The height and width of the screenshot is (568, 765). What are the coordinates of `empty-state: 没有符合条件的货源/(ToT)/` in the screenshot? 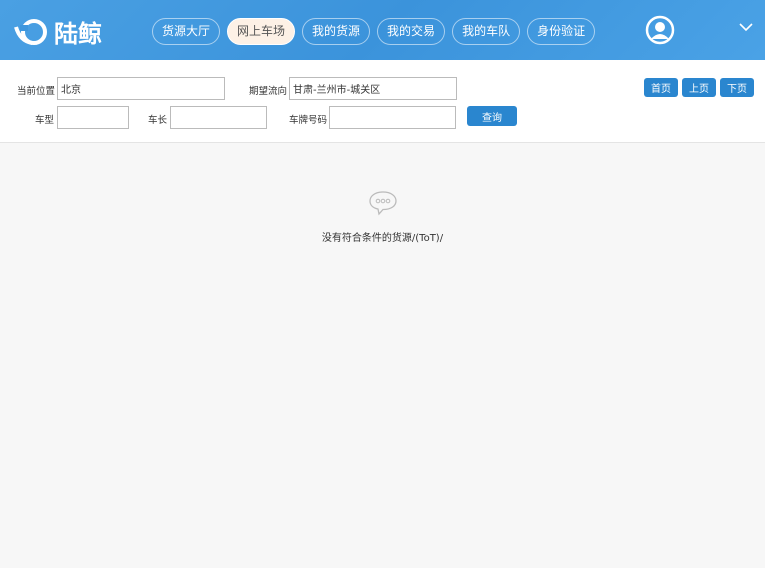 It's located at (382, 217).